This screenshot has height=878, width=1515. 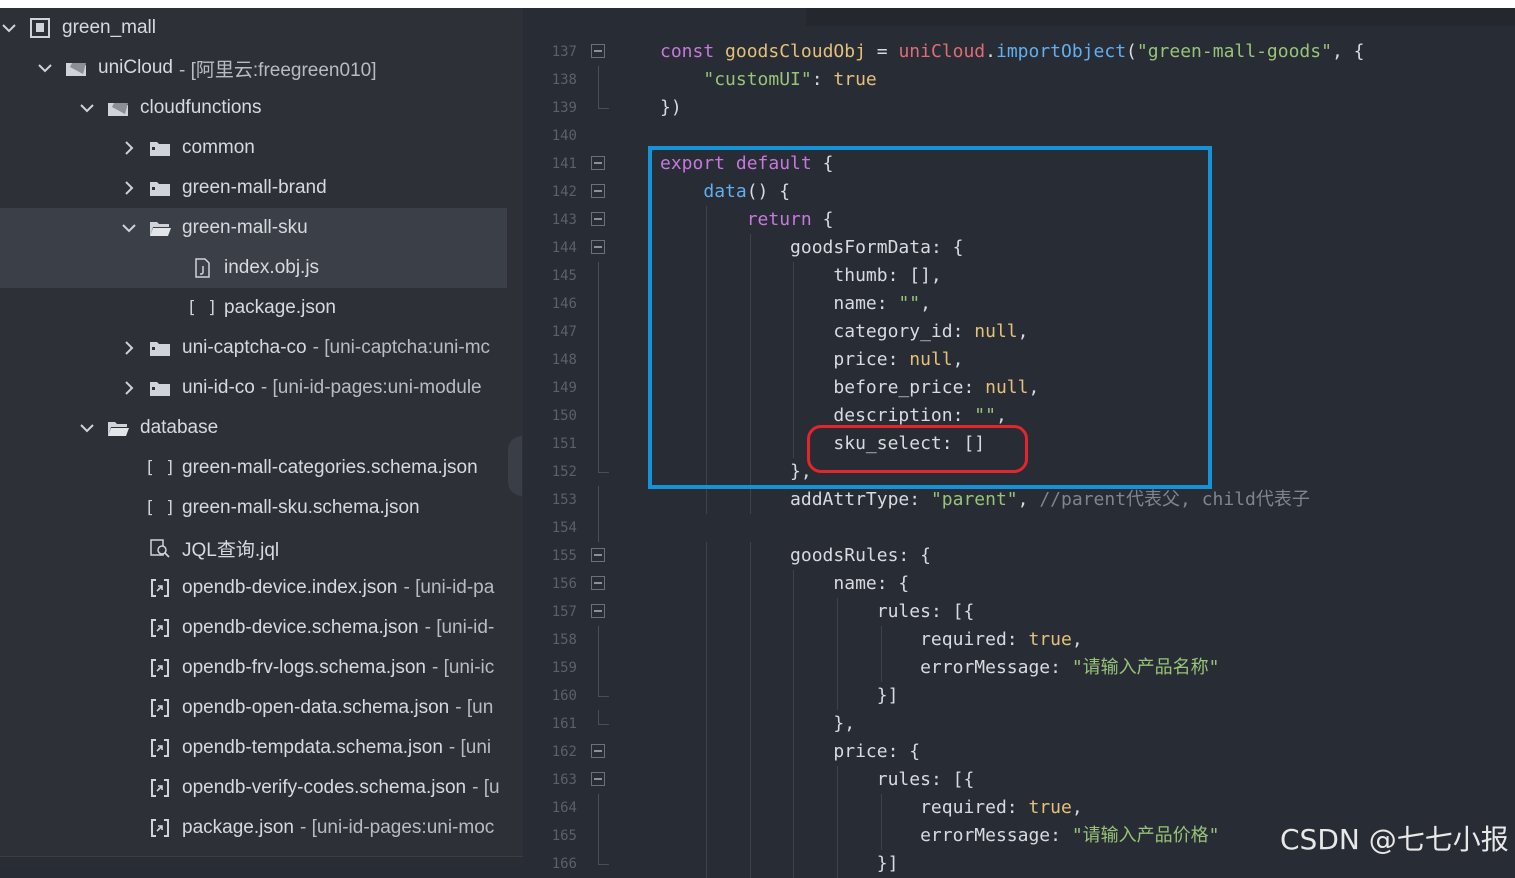 What do you see at coordinates (253, 28) in the screenshot?
I see `tree-item: green_mall` at bounding box center [253, 28].